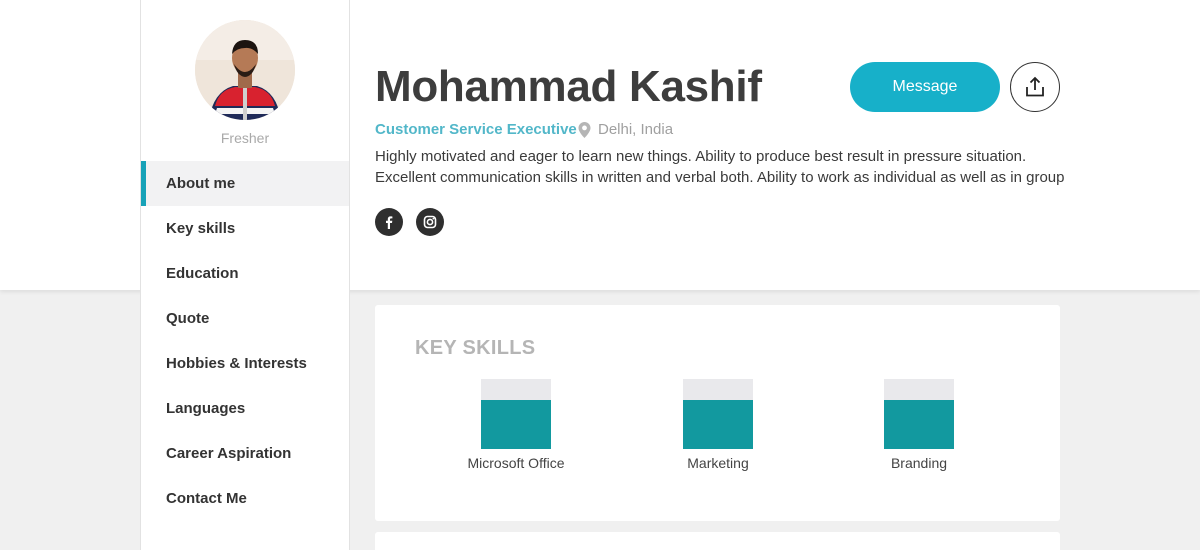 This screenshot has height=550, width=1200. I want to click on share-button, so click(1035, 87).